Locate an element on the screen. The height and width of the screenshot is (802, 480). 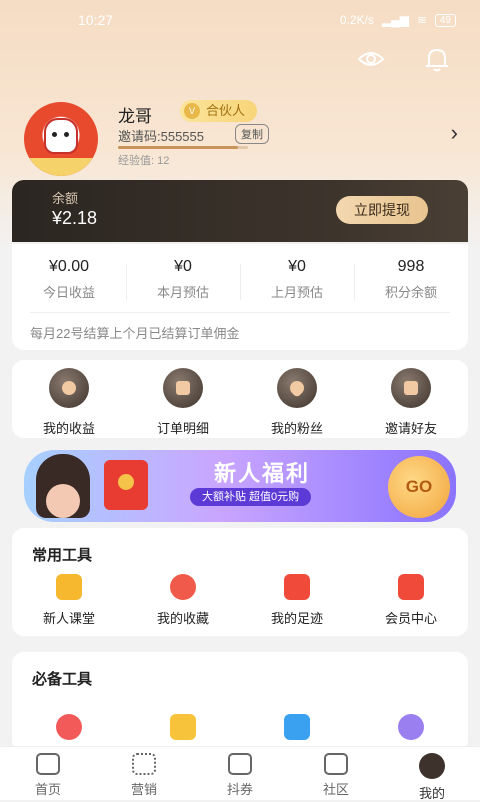
home-icon is located at coordinates (48, 764).